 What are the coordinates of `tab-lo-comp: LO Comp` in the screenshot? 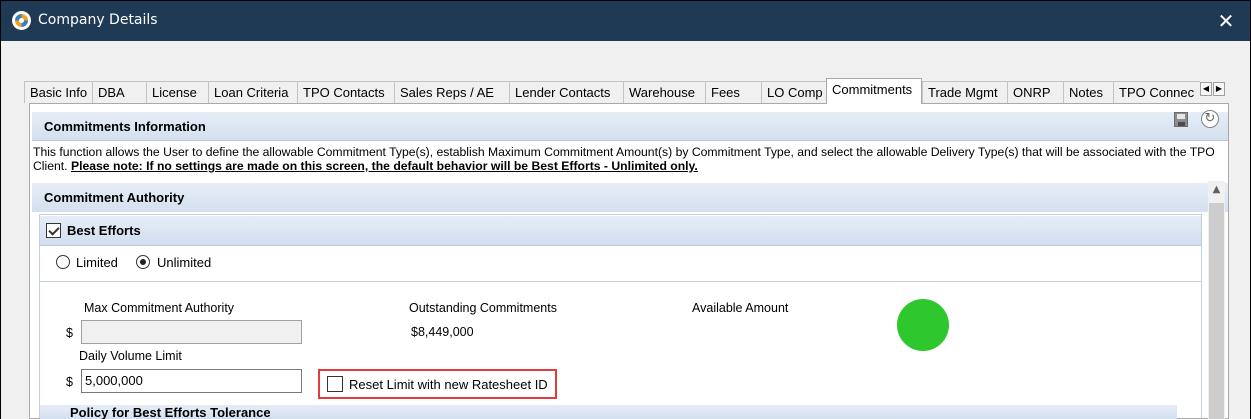 It's located at (793, 92).